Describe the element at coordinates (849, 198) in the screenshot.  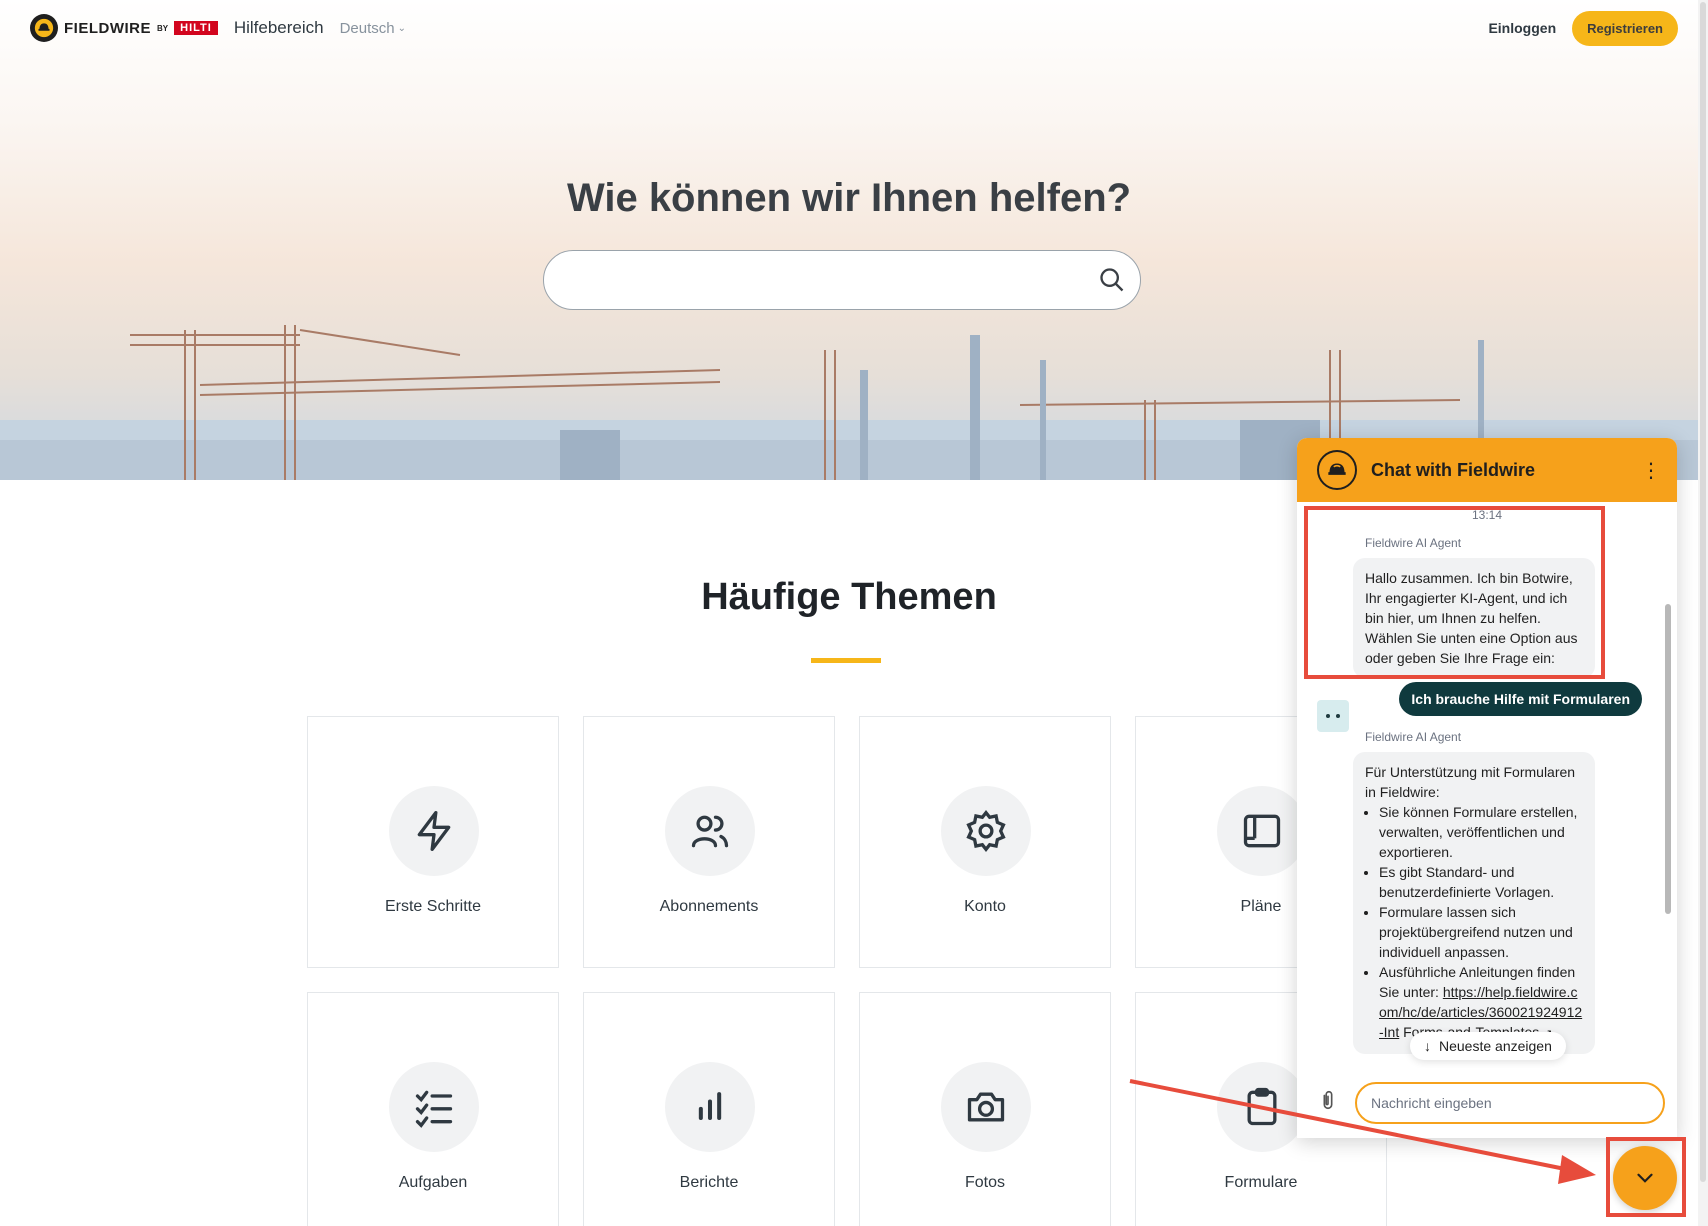
I see `hero-title: Wie können wir Ihnen helfen?` at that location.